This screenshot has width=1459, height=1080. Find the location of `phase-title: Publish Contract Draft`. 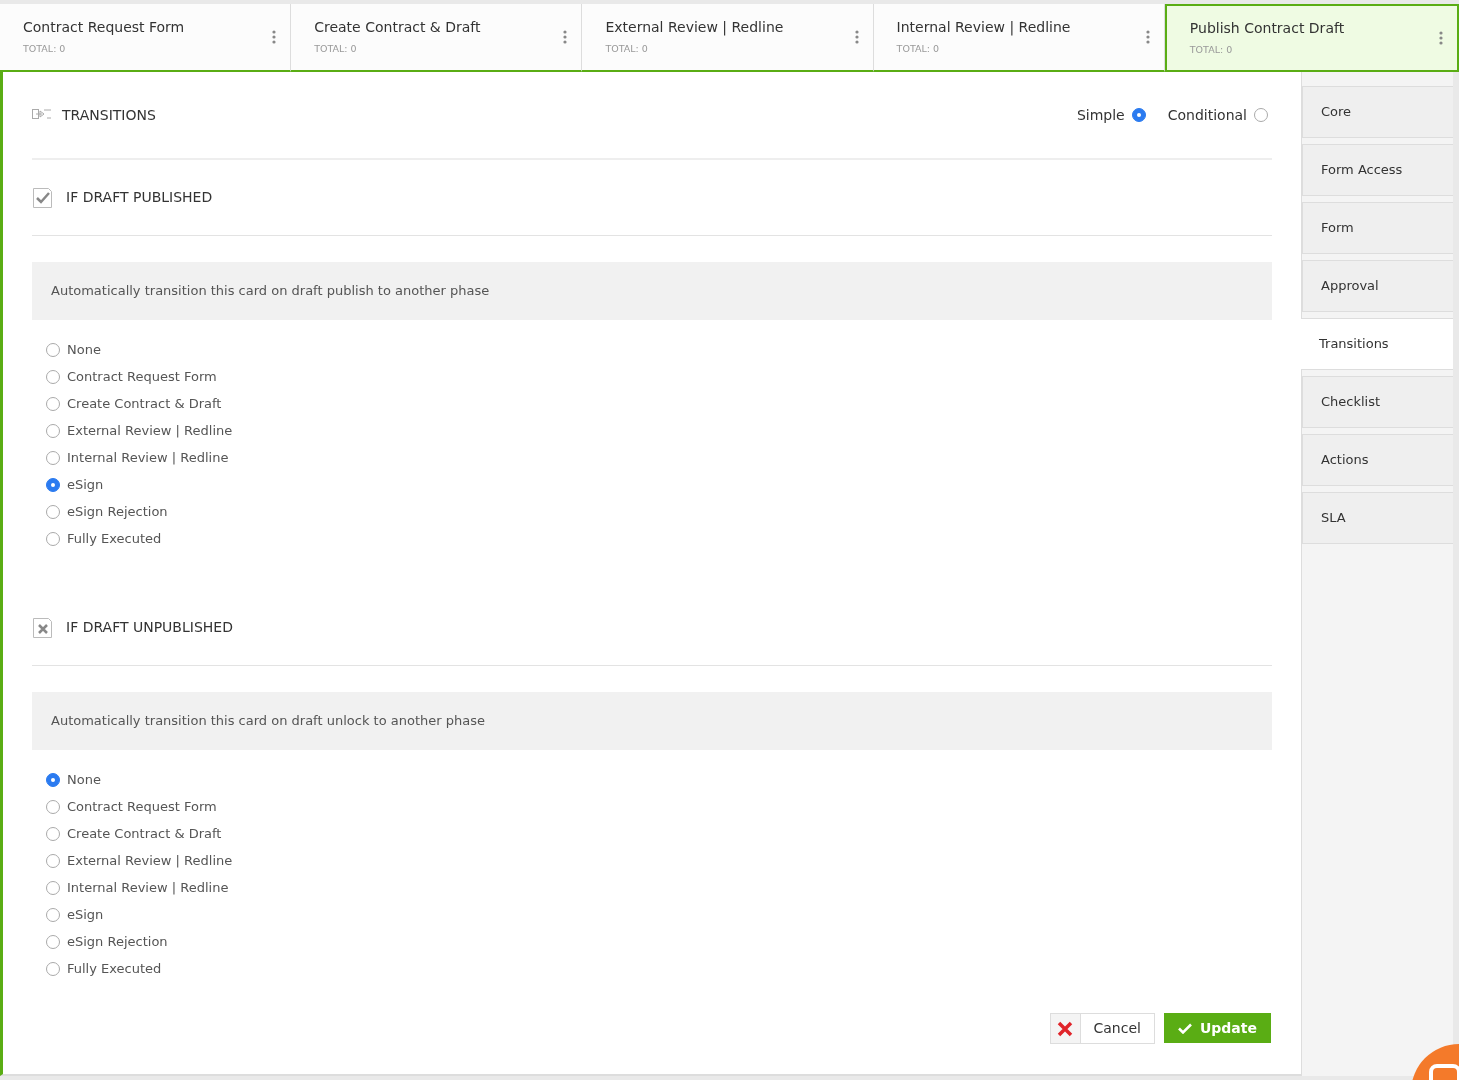

phase-title: Publish Contract Draft is located at coordinates (1267, 29).